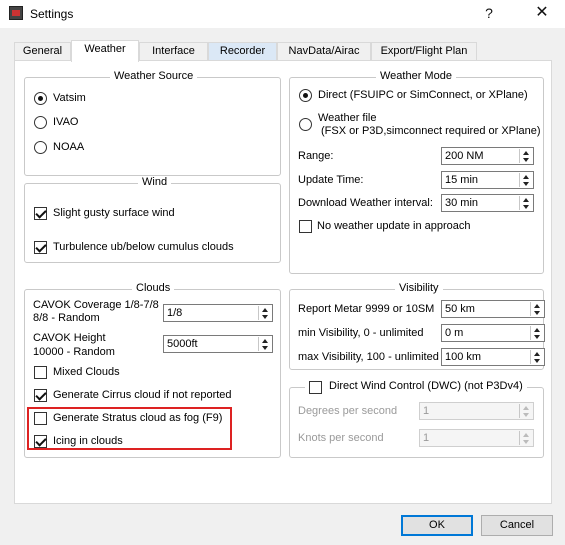  What do you see at coordinates (324, 51) in the screenshot?
I see `tab-navdata-airac: NavData/Airac` at bounding box center [324, 51].